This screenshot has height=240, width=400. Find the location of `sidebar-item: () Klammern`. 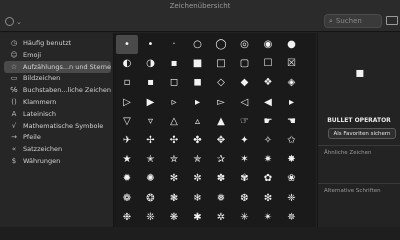

sidebar-item: () Klammern is located at coordinates (57, 102).